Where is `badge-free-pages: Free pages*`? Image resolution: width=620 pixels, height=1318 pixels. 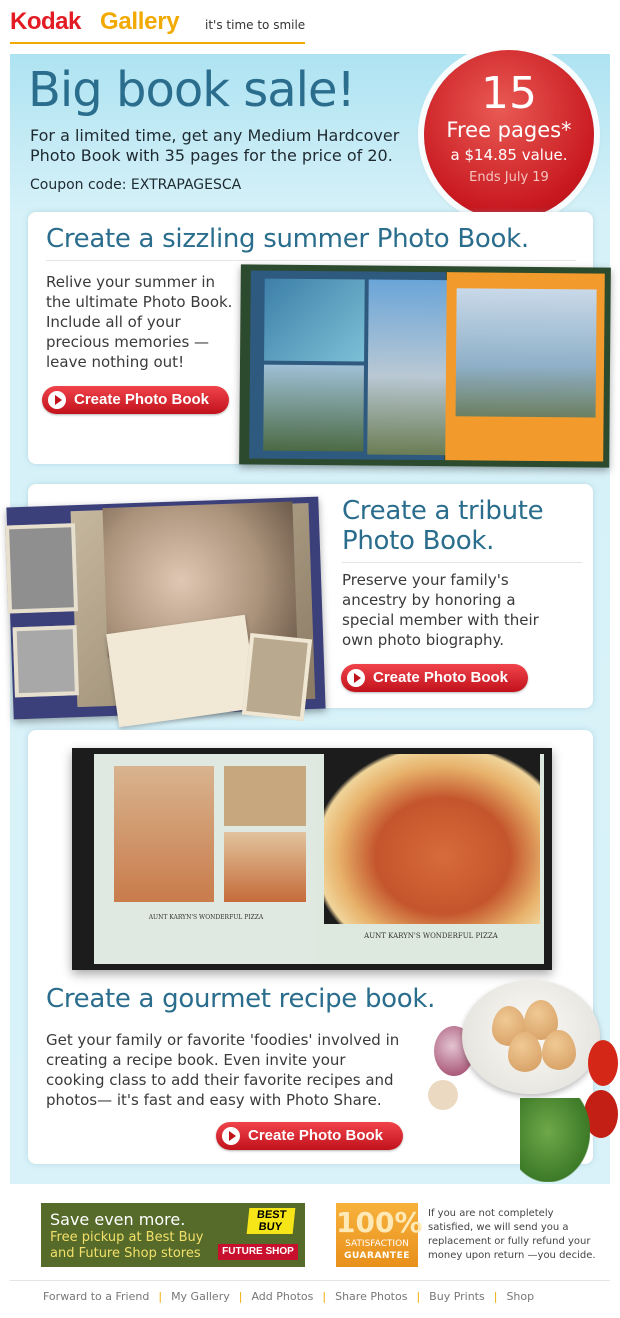 badge-free-pages: Free pages* is located at coordinates (509, 130).